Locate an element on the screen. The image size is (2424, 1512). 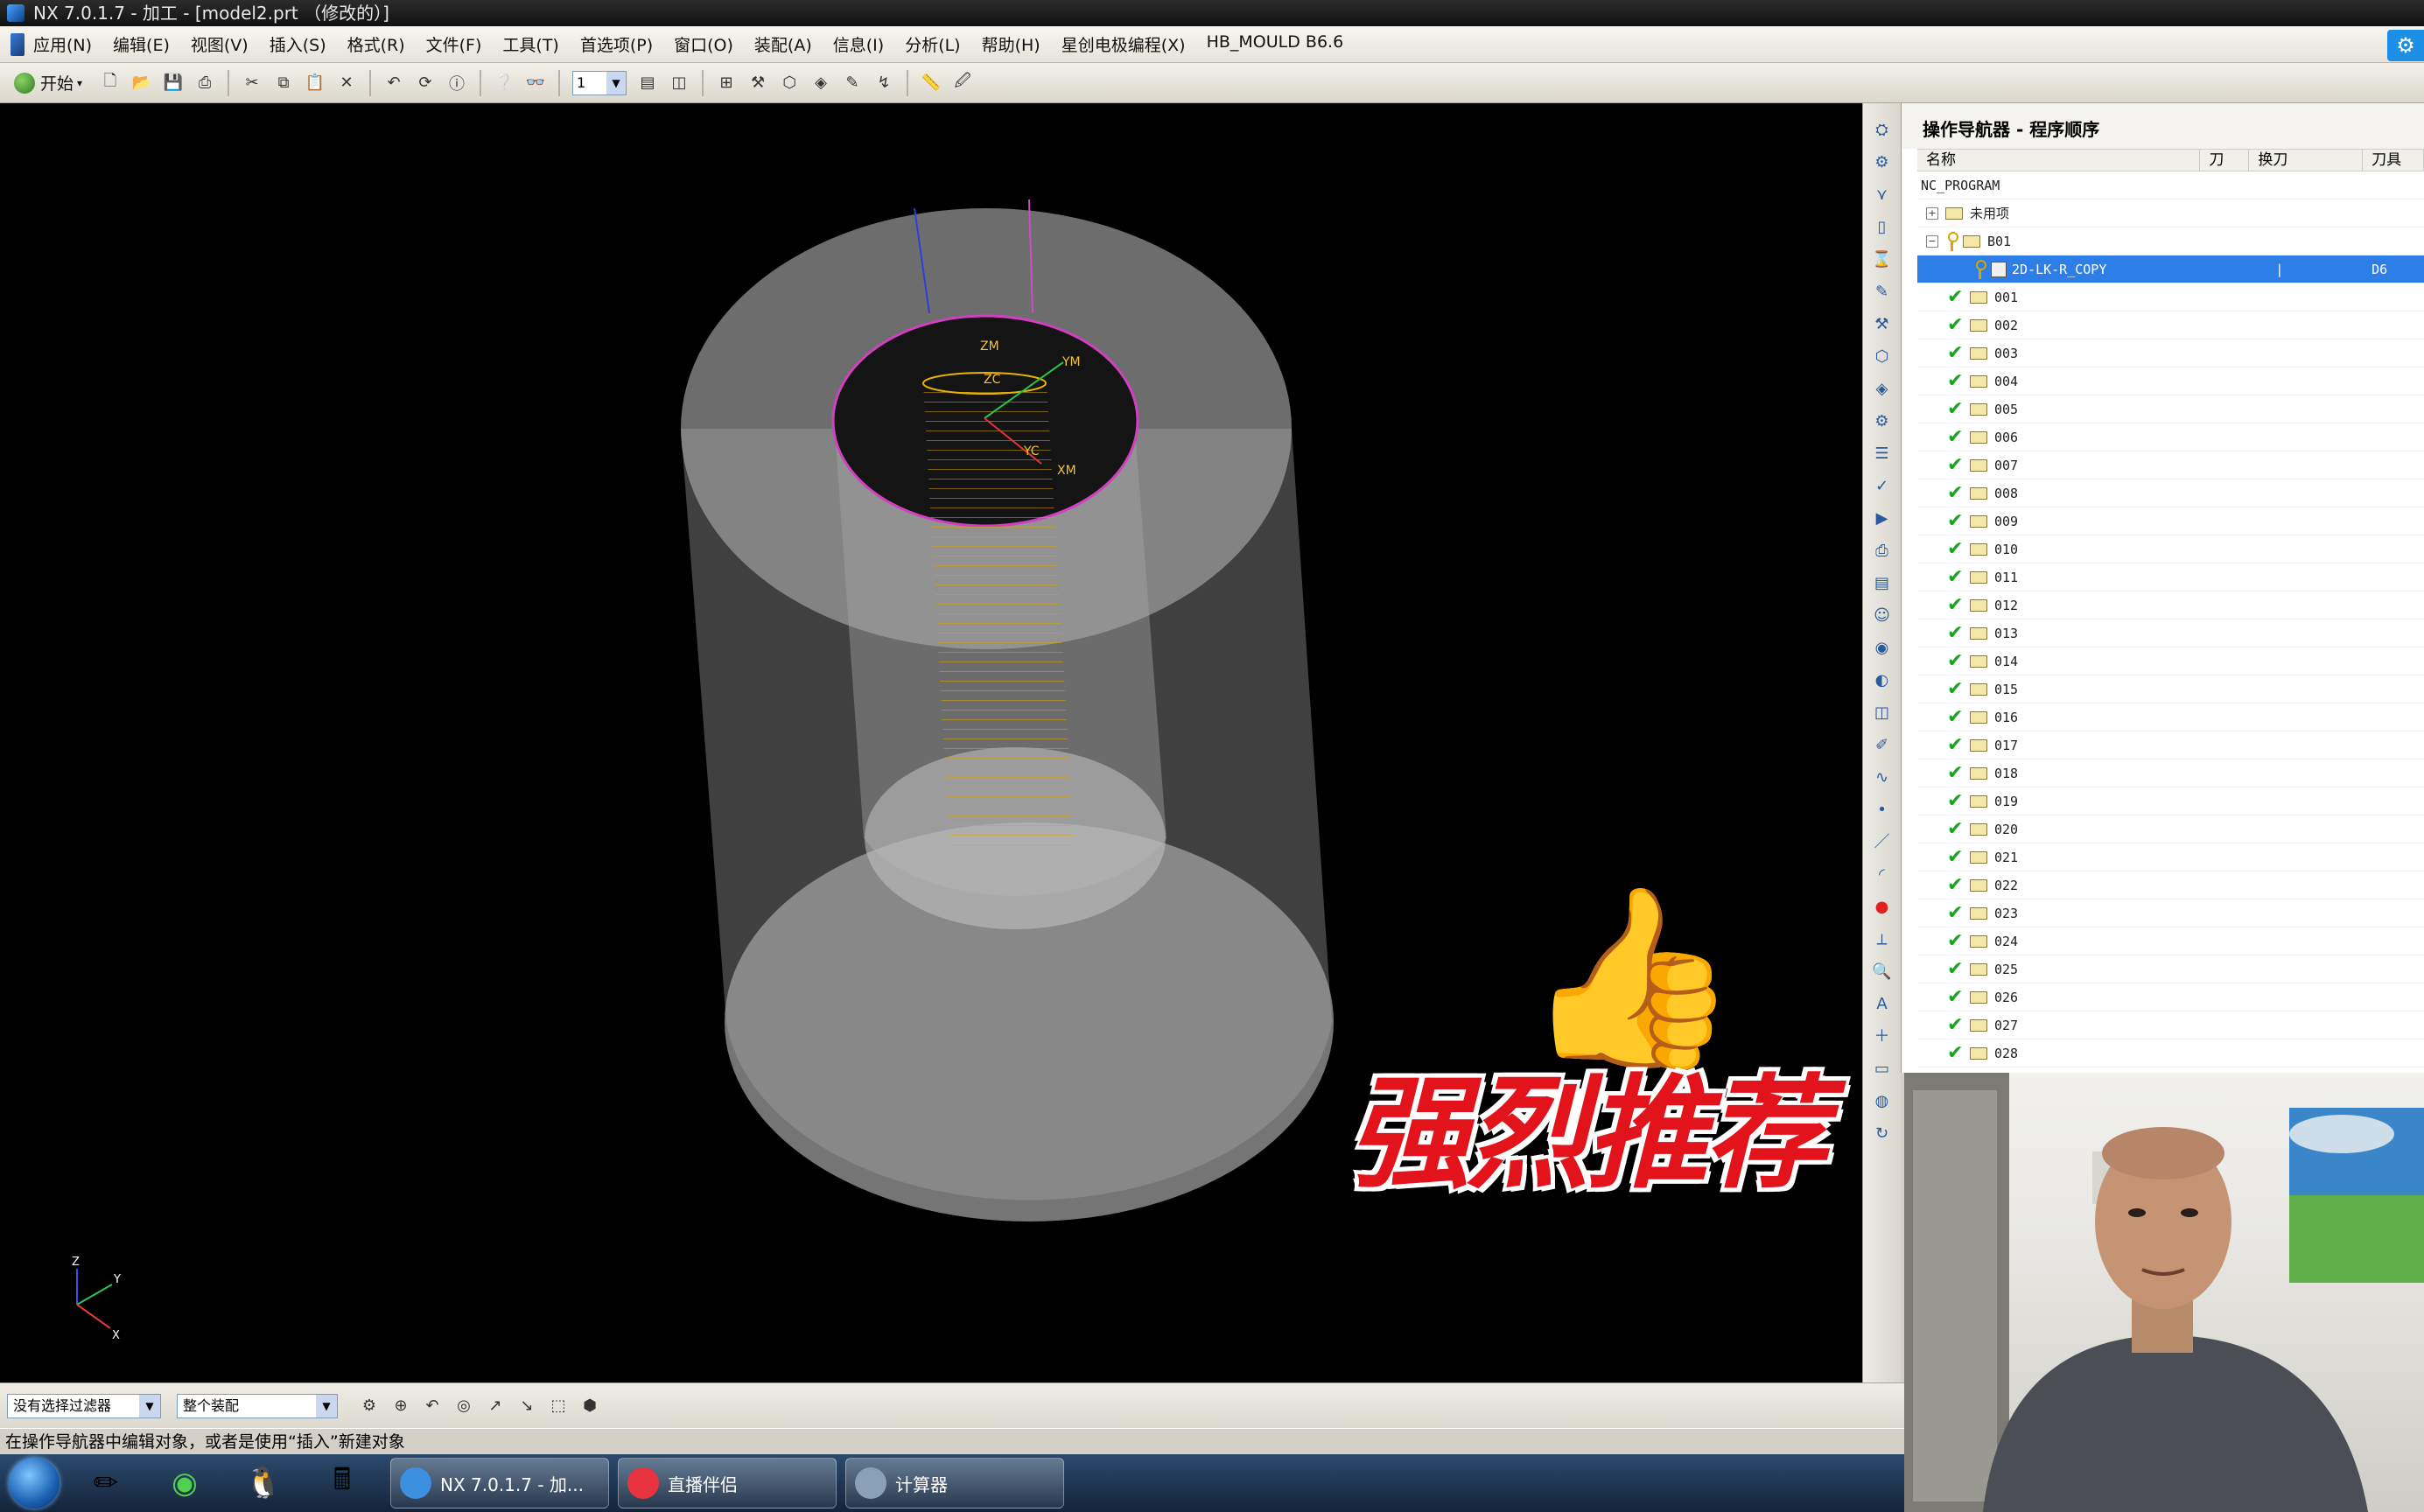
type-filter-select: 没有选择过滤器 ▼ is located at coordinates (84, 1405).